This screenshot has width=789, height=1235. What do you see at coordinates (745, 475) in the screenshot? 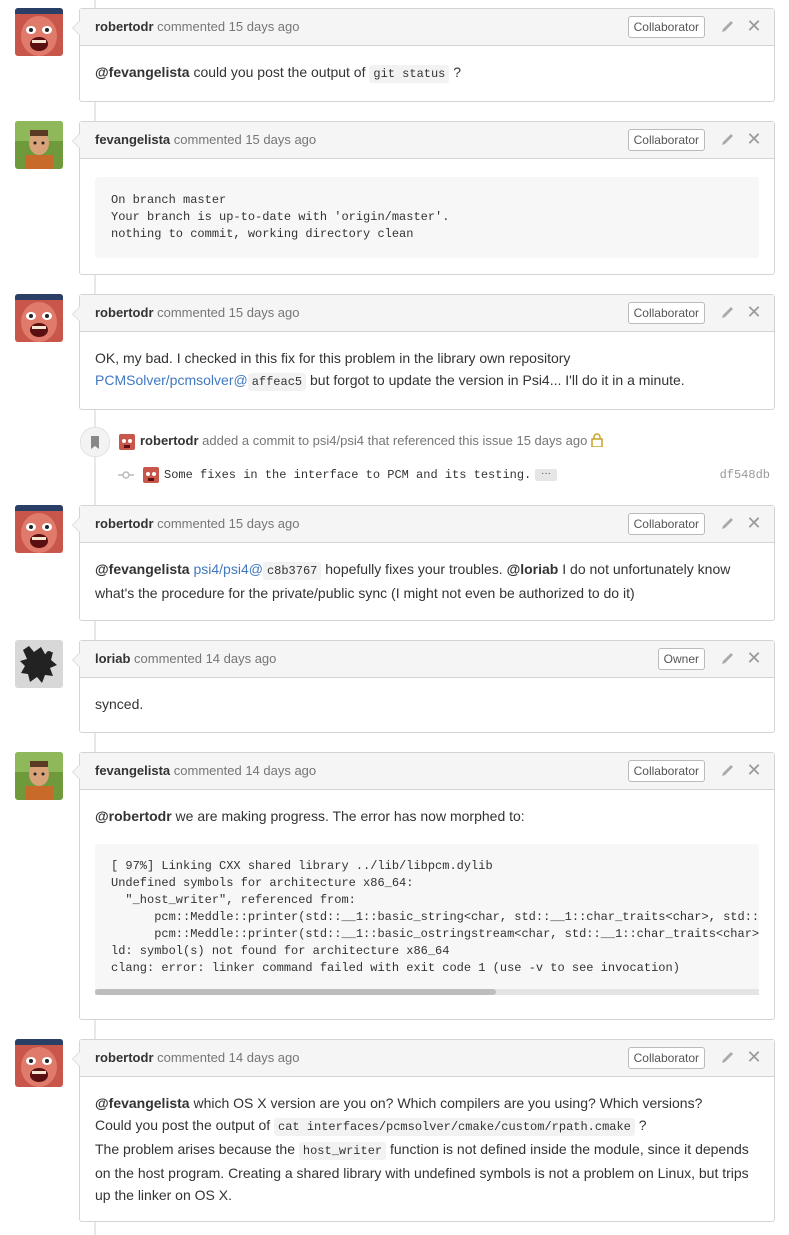
I see `commit-sha-link: df548db` at bounding box center [745, 475].